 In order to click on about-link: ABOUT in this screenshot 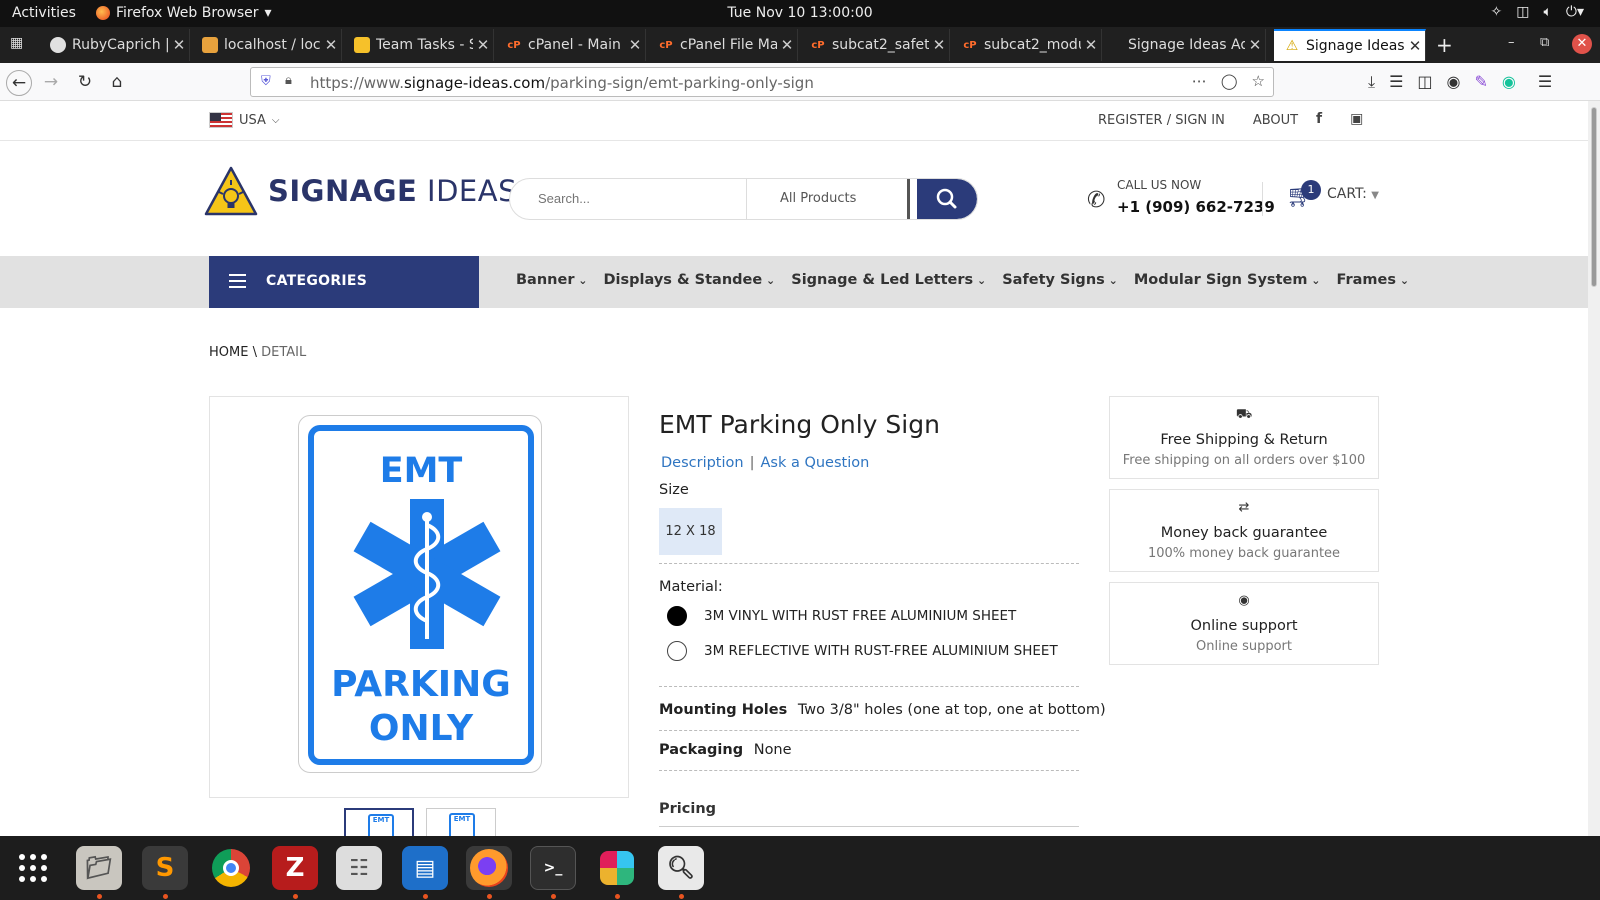, I will do `click(1275, 120)`.